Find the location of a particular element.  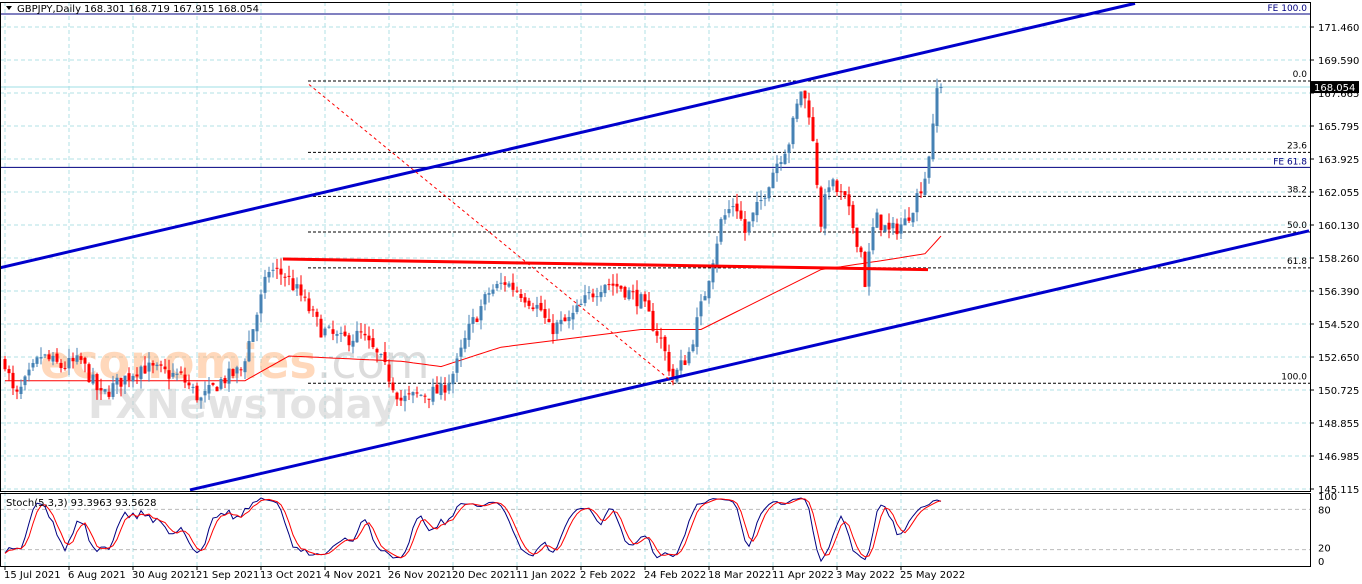

time-tick-label: 15 Jul 2021 is located at coordinates (32, 575).